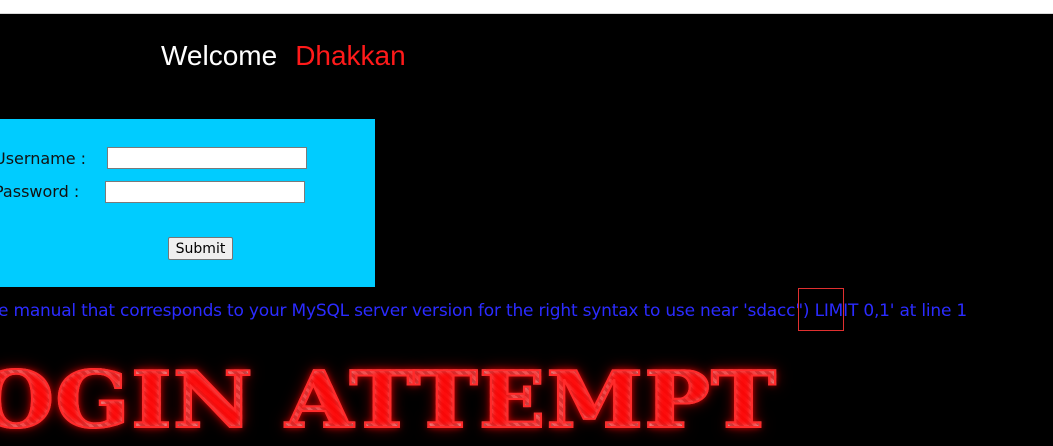 The width and height of the screenshot is (1053, 446). What do you see at coordinates (526, 7) in the screenshot?
I see `browser-top-strip` at bounding box center [526, 7].